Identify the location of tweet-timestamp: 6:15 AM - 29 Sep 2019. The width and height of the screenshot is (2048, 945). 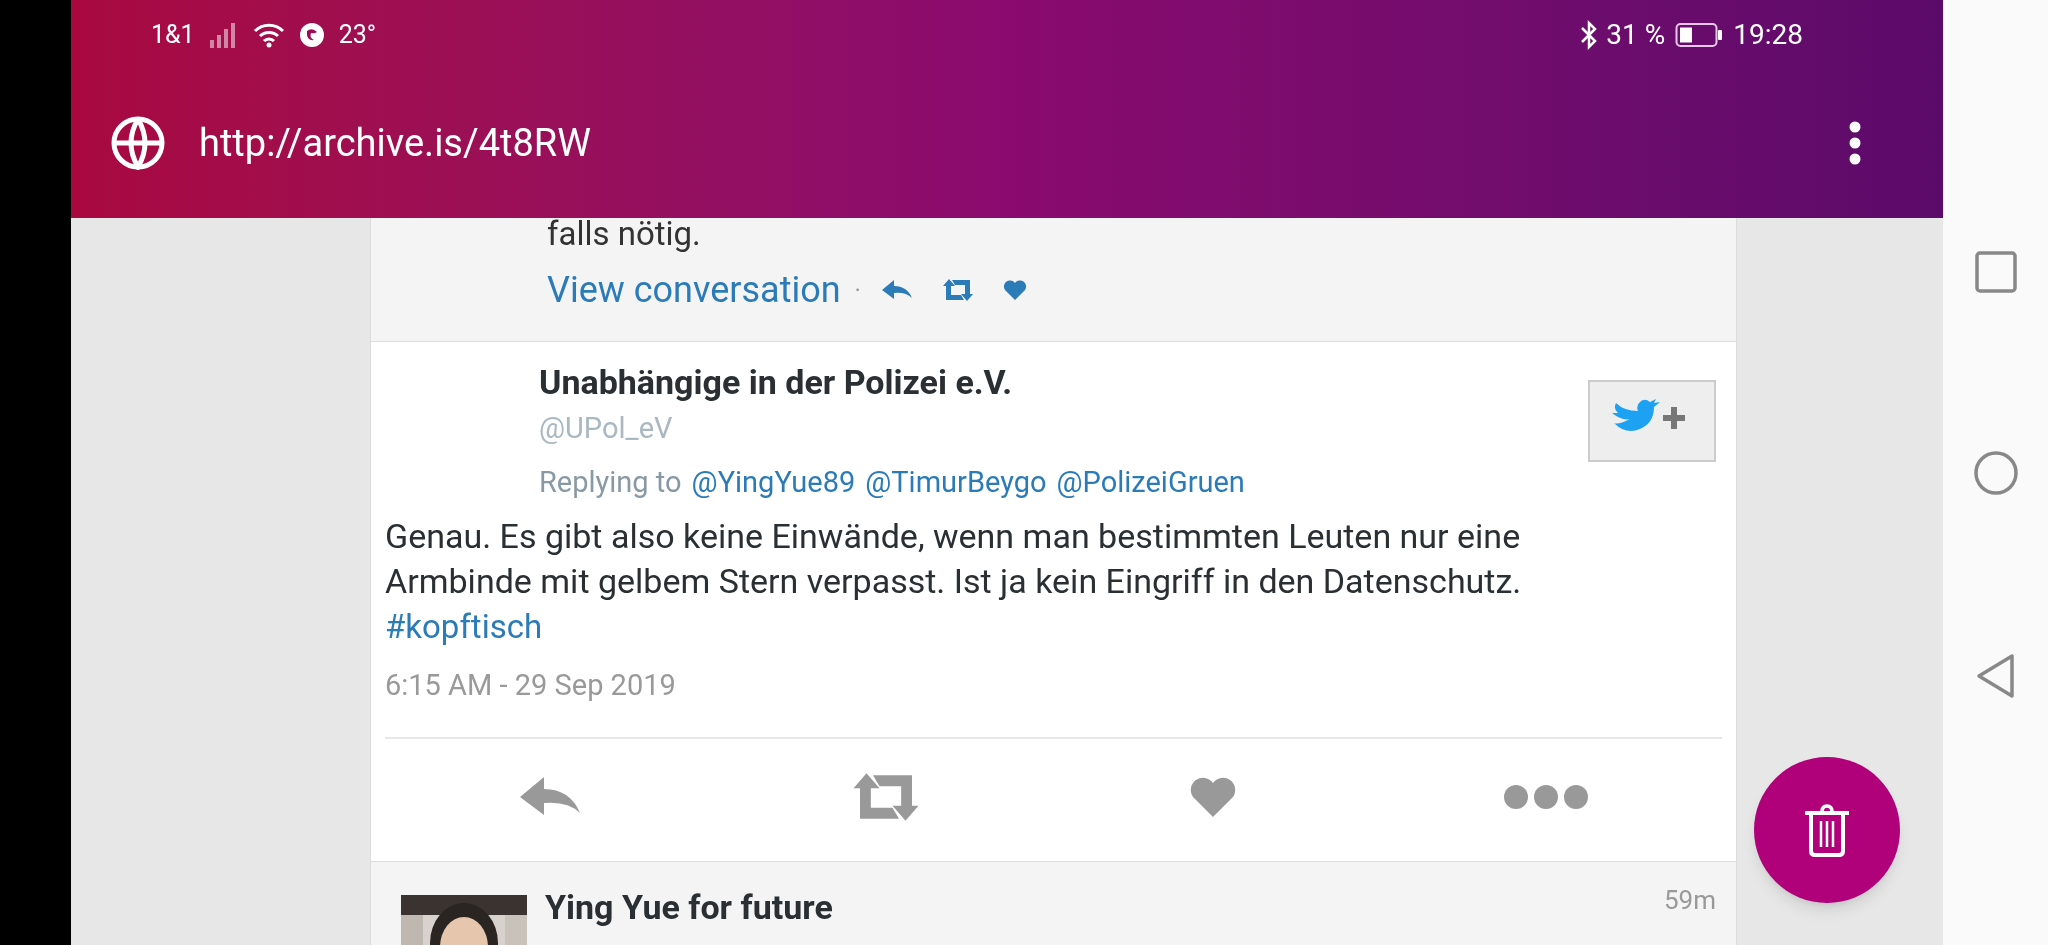
(1053, 685).